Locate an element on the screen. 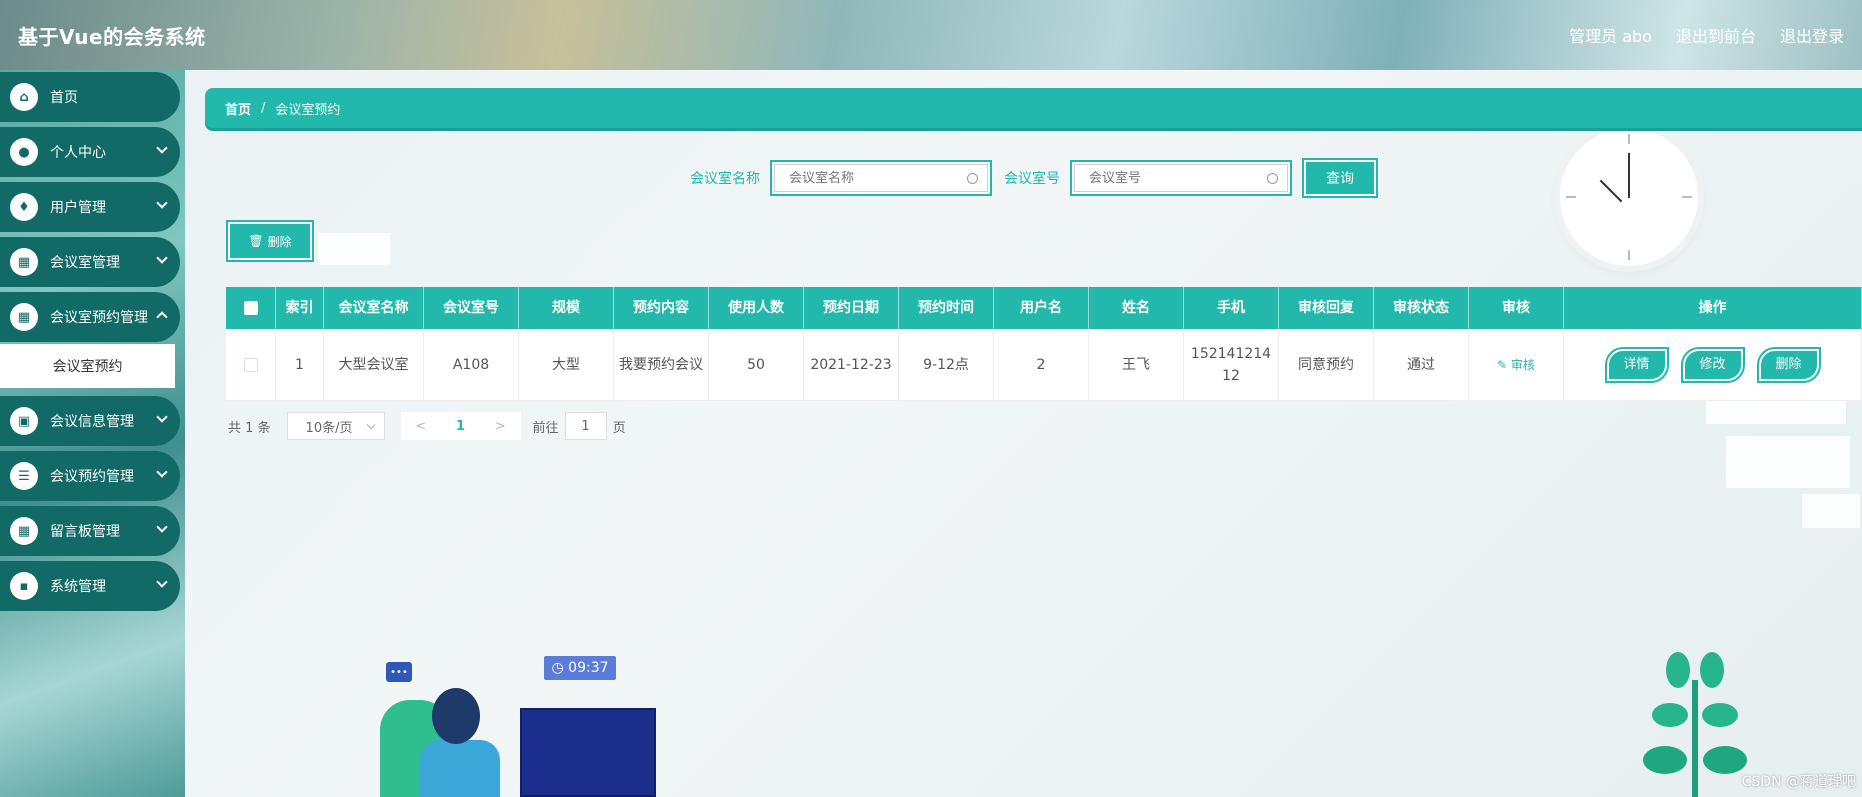 This screenshot has height=797, width=1862. cell-time: 9-12点 is located at coordinates (946, 364).